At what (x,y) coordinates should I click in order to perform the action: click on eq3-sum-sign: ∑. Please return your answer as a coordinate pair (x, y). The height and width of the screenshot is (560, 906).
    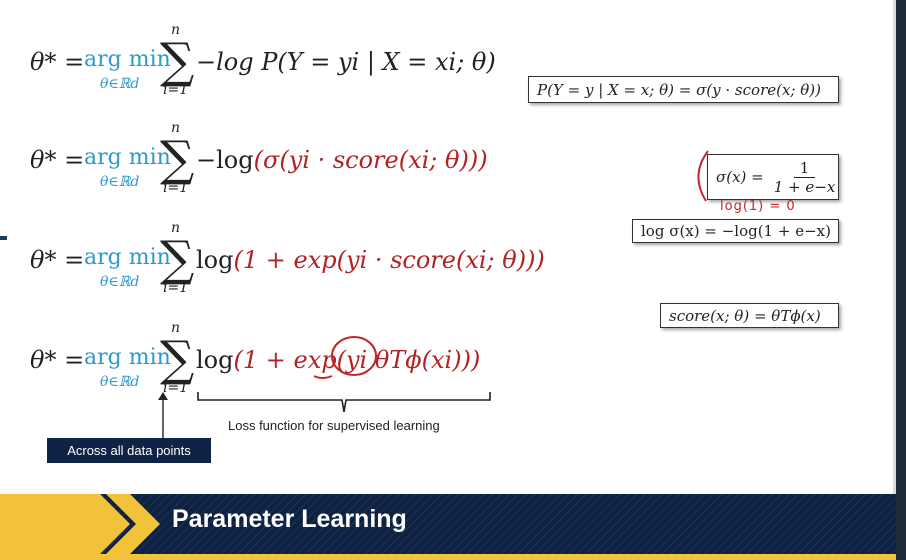
    Looking at the image, I should click on (177, 259).